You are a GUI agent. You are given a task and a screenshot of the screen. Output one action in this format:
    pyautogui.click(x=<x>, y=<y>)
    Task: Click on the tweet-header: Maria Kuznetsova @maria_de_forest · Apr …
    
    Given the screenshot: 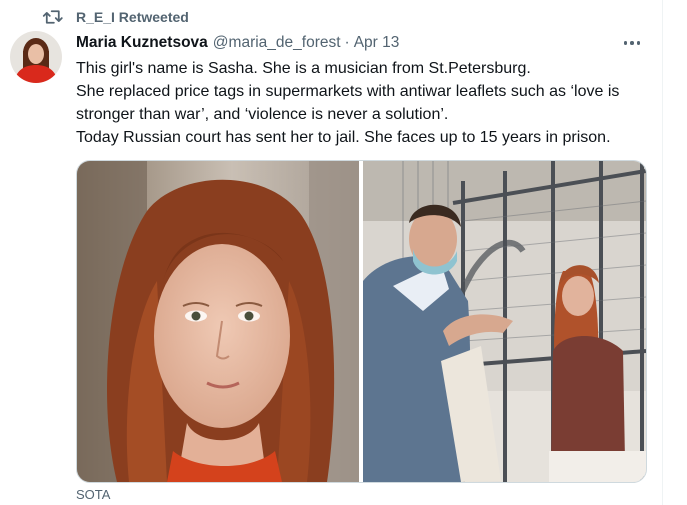 What is the action you would take?
    pyautogui.click(x=237, y=43)
    